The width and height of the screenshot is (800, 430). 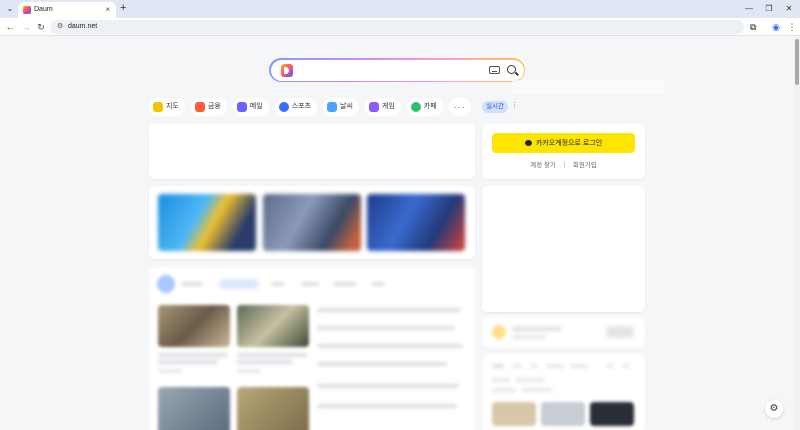 I want to click on url-text: daum.net, so click(x=82, y=27).